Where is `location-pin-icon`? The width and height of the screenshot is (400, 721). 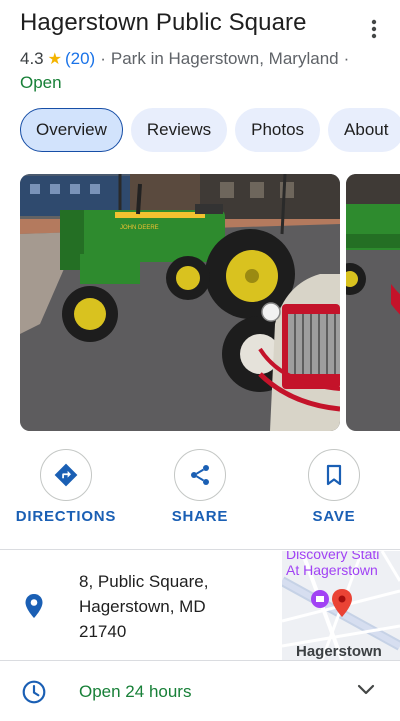 location-pin-icon is located at coordinates (34, 608).